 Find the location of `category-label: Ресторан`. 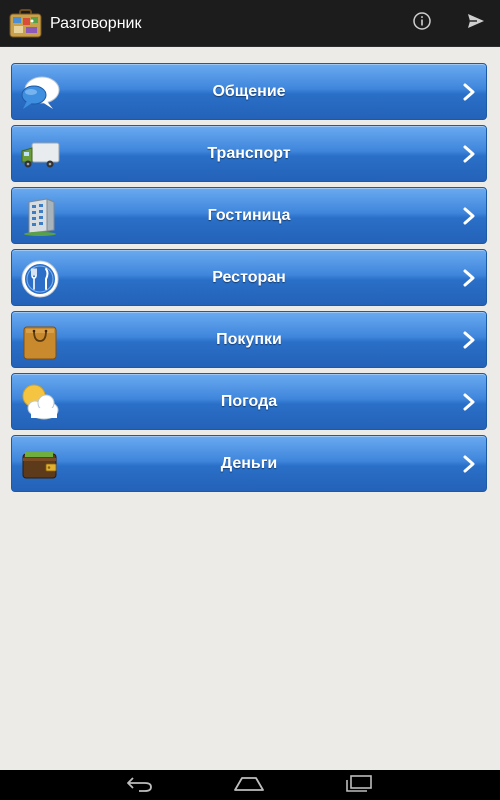

category-label: Ресторан is located at coordinates (249, 277).